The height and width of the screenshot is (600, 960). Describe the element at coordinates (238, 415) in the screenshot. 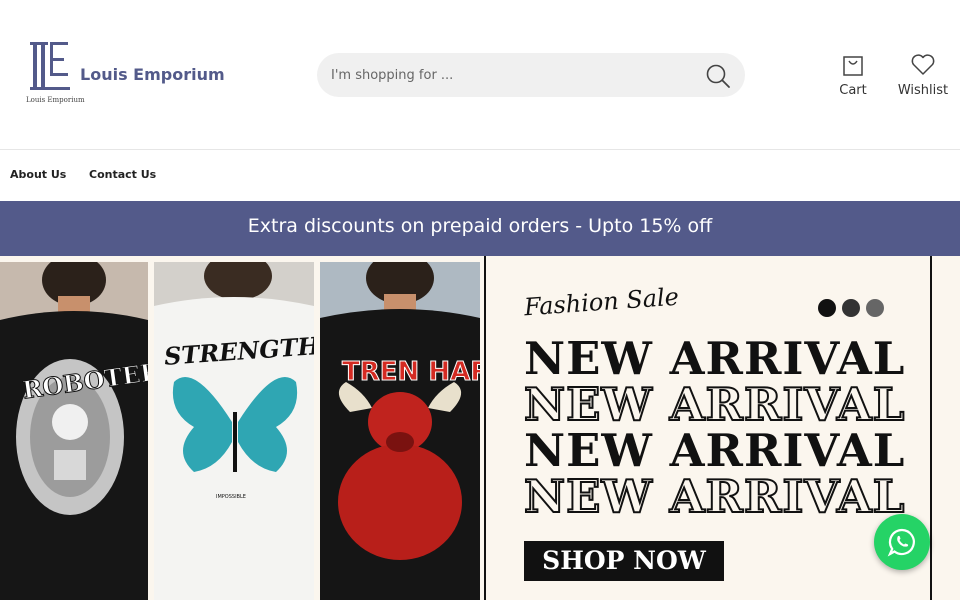

I see `strength-print: STRENGTH IMPOSSIBLE` at that location.